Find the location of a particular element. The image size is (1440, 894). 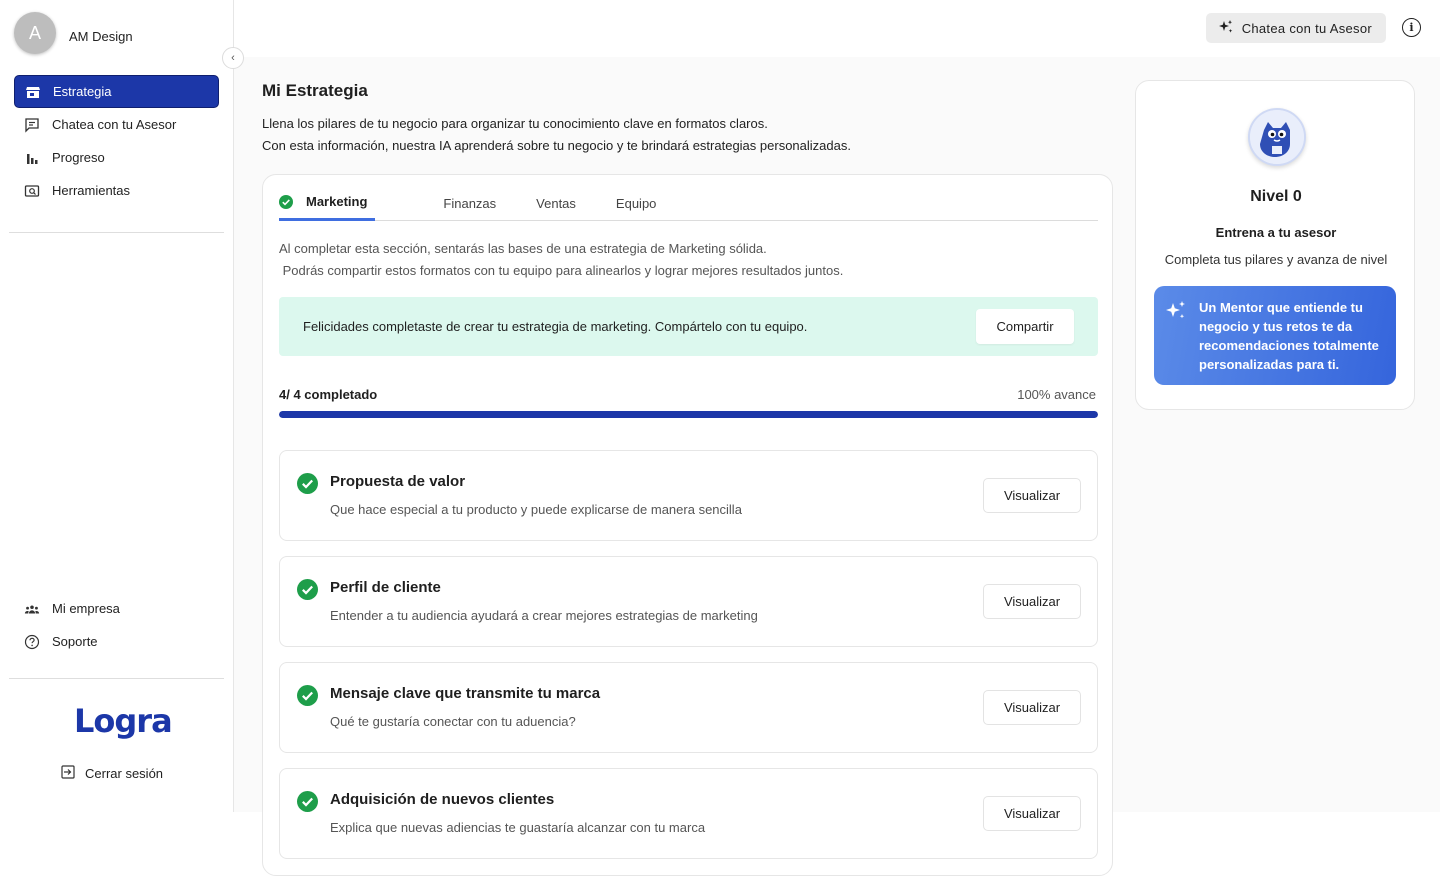

progress-fill is located at coordinates (688, 414).